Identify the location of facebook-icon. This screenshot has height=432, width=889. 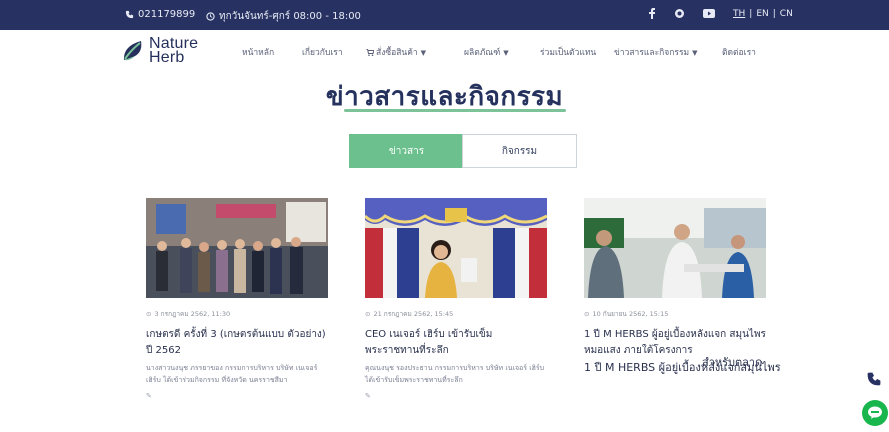
(652, 13).